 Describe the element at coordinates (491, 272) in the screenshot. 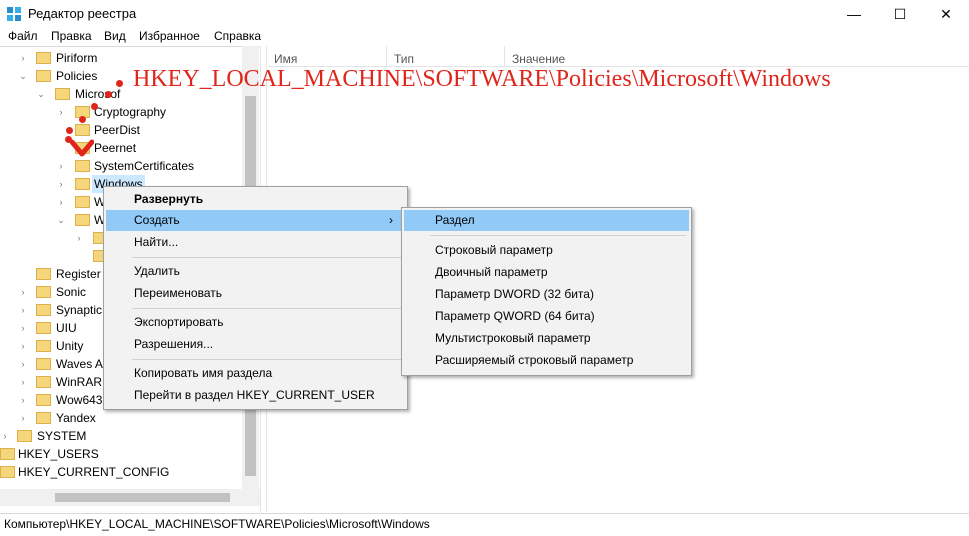

I see `submenu-binary-value: Двоичный параметр` at that location.